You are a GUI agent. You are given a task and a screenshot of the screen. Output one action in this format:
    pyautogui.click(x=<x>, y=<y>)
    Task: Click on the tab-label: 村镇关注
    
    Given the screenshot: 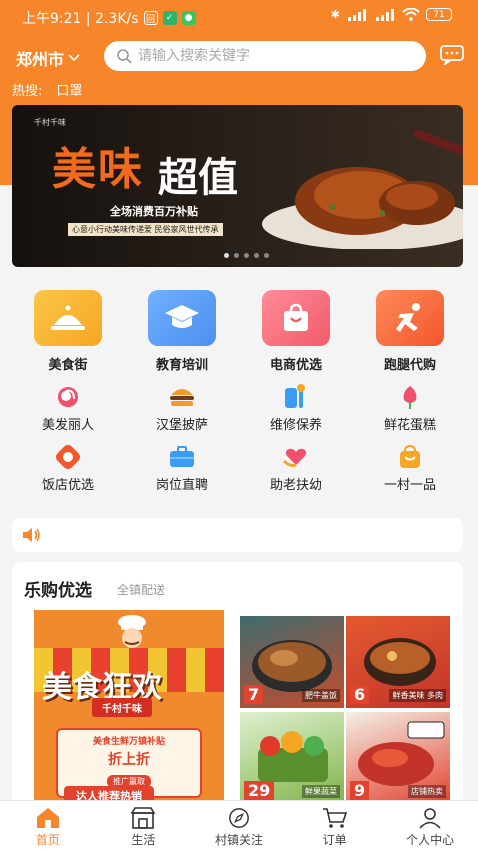 What is the action you would take?
    pyautogui.click(x=238, y=840)
    